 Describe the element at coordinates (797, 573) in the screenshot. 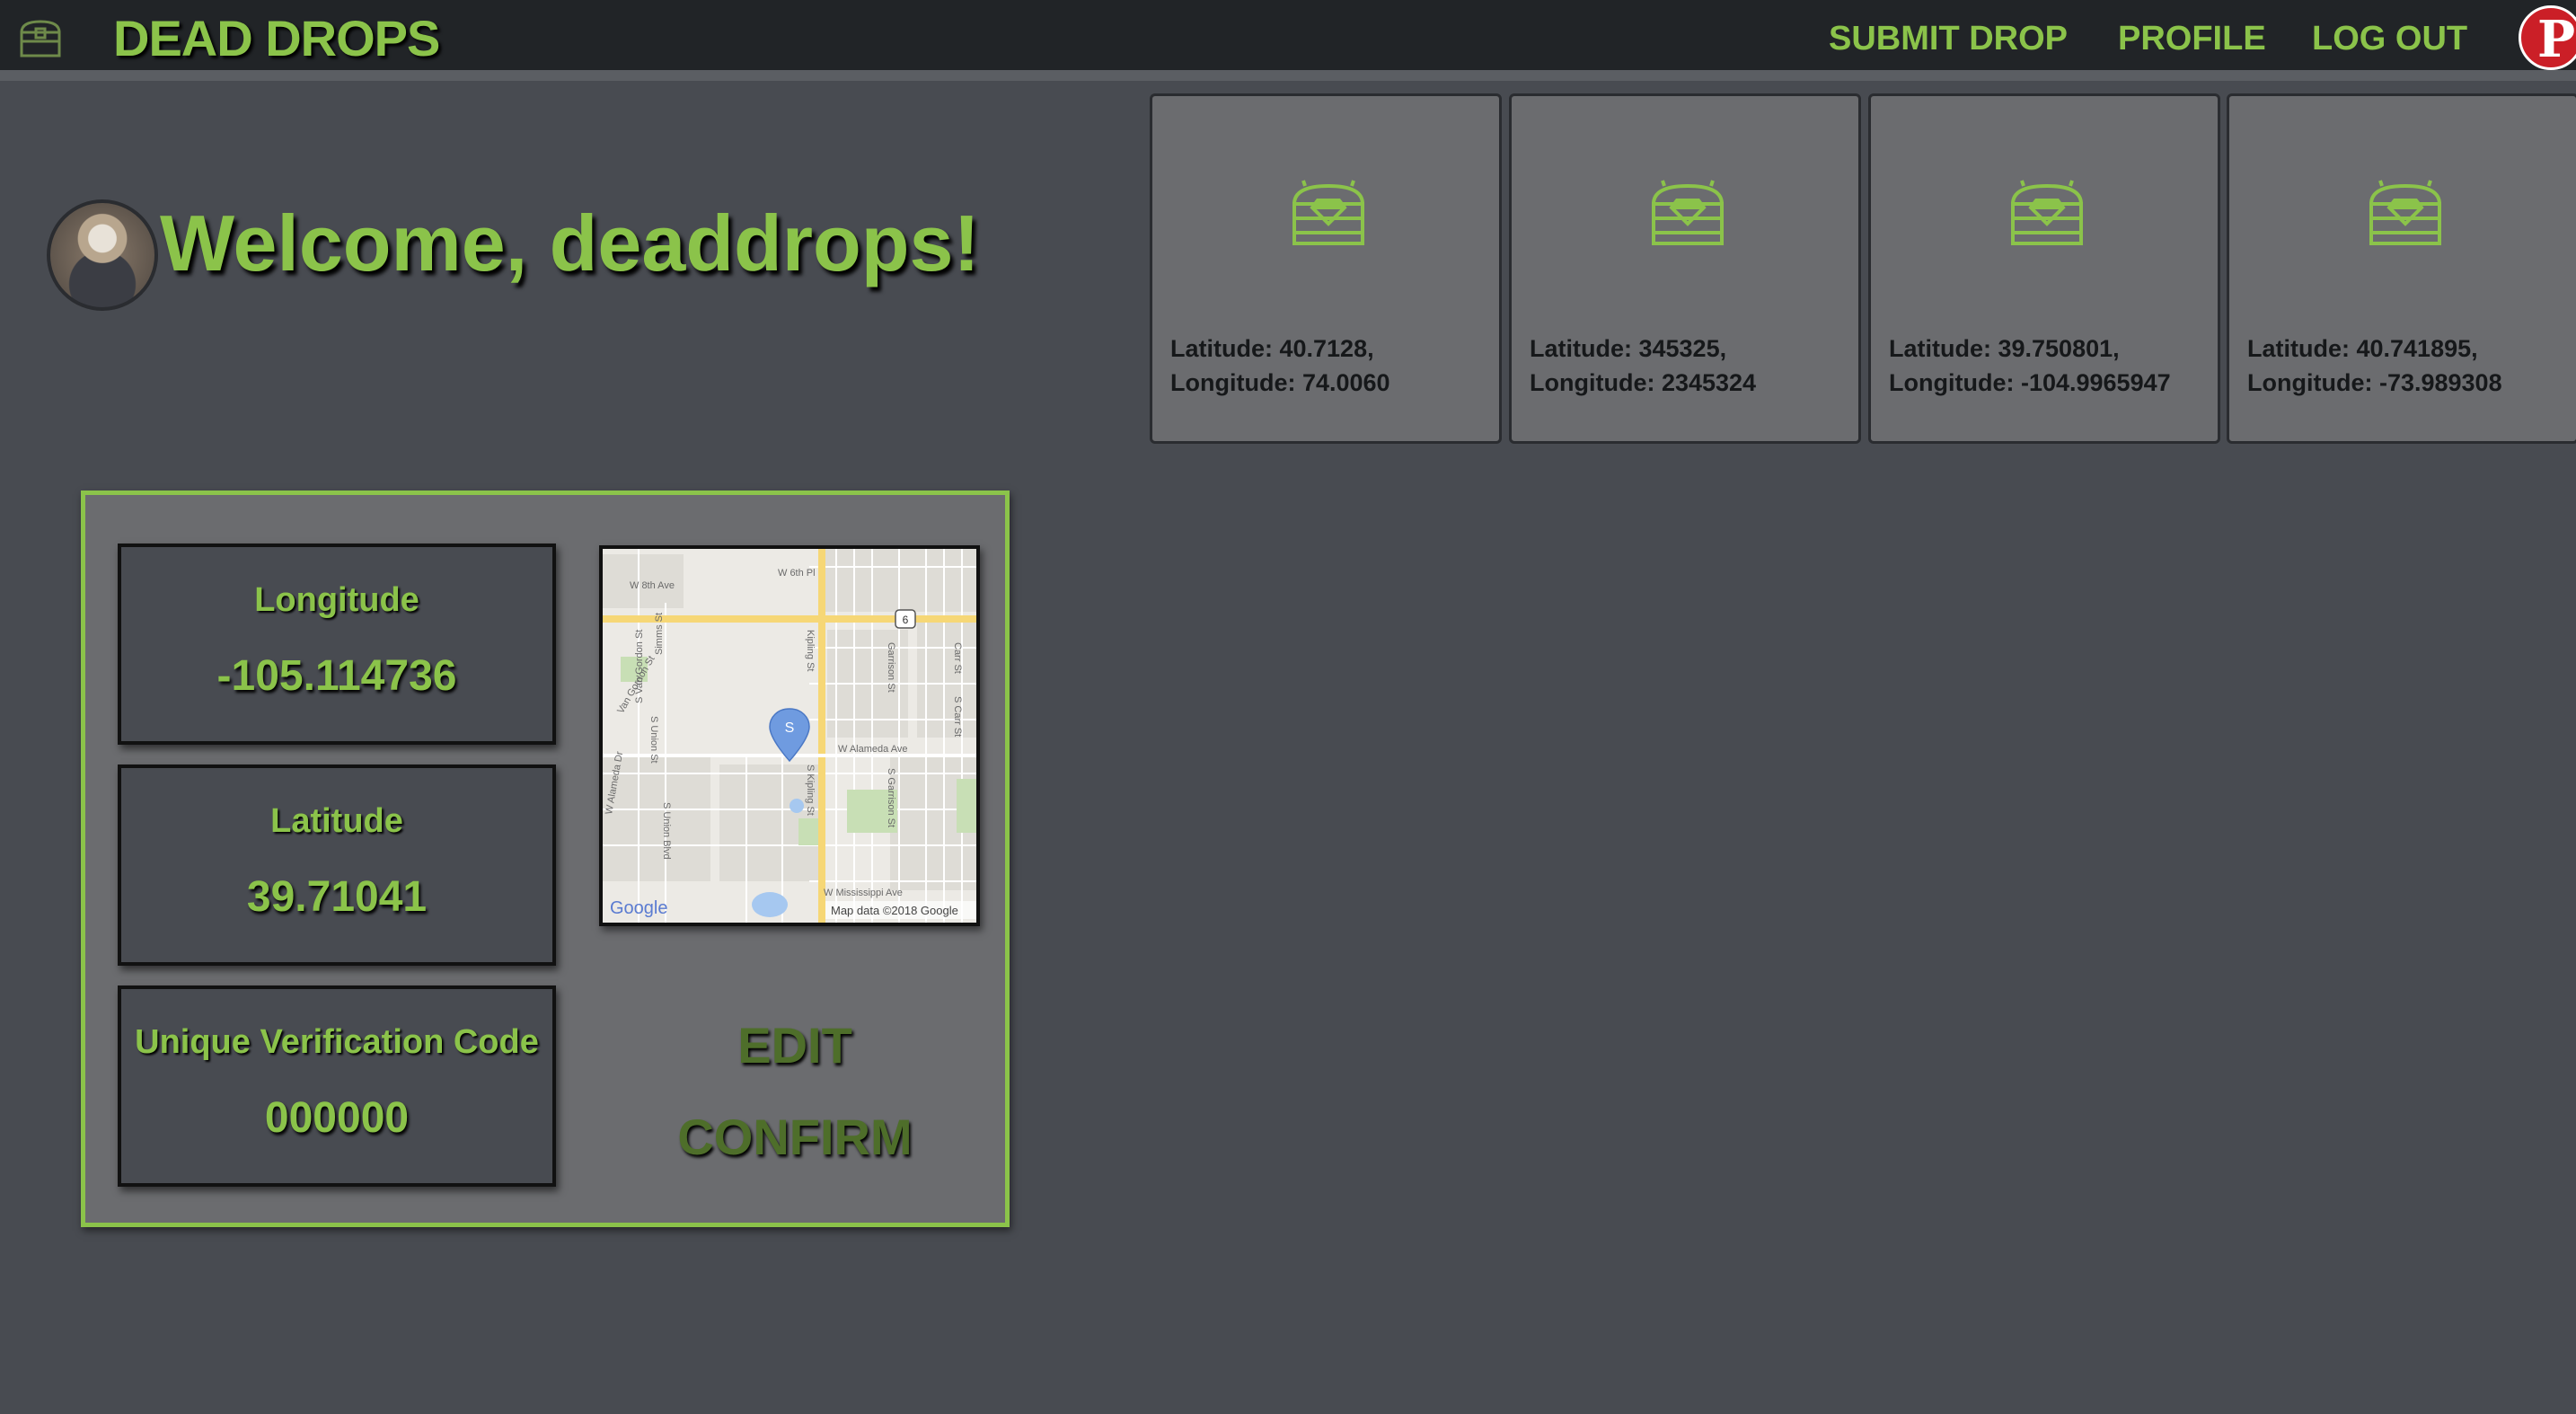

I see `street-label: W 6th Pl` at that location.